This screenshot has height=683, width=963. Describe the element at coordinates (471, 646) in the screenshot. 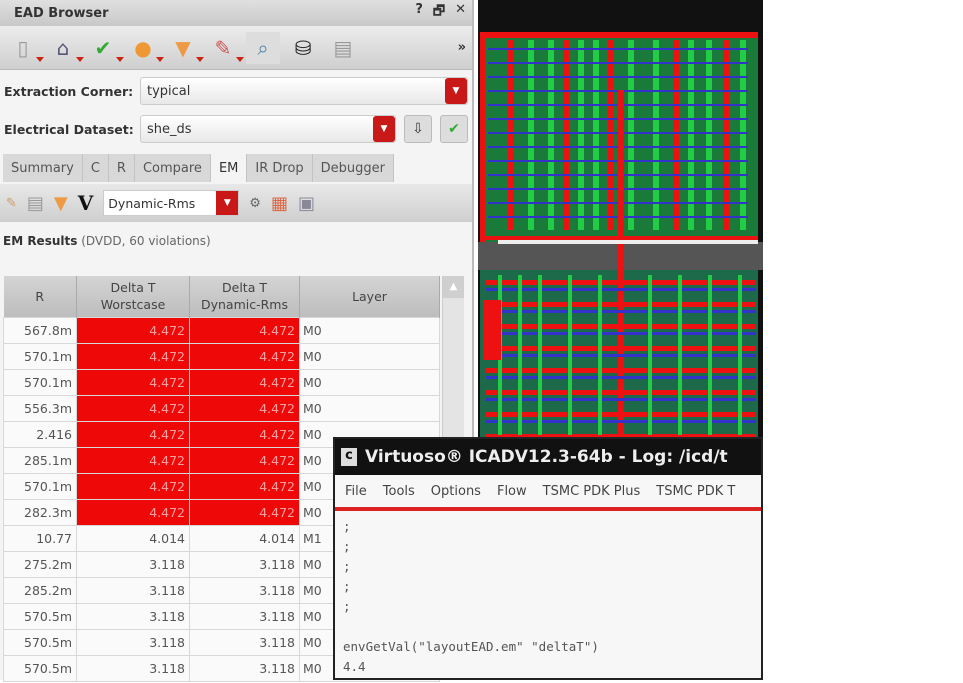

I see `log-line: envGetVal("layoutEAD.em" "deltaT")` at that location.